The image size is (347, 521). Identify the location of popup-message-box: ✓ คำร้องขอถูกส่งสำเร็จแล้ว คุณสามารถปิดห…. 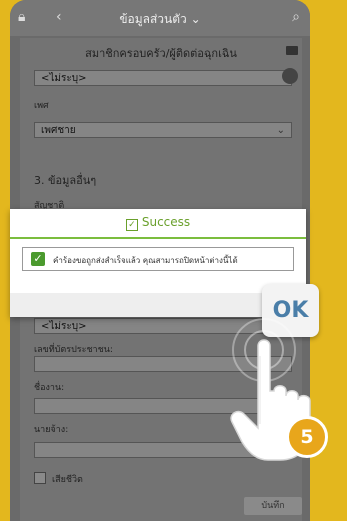
(158, 259).